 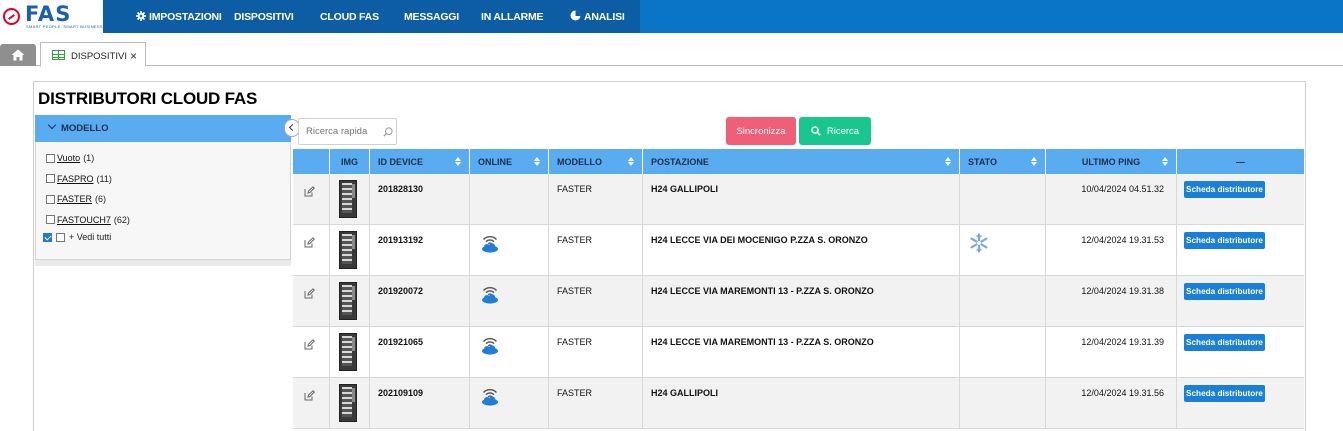 I want to click on button-label: Scheda distributore, so click(x=1224, y=291).